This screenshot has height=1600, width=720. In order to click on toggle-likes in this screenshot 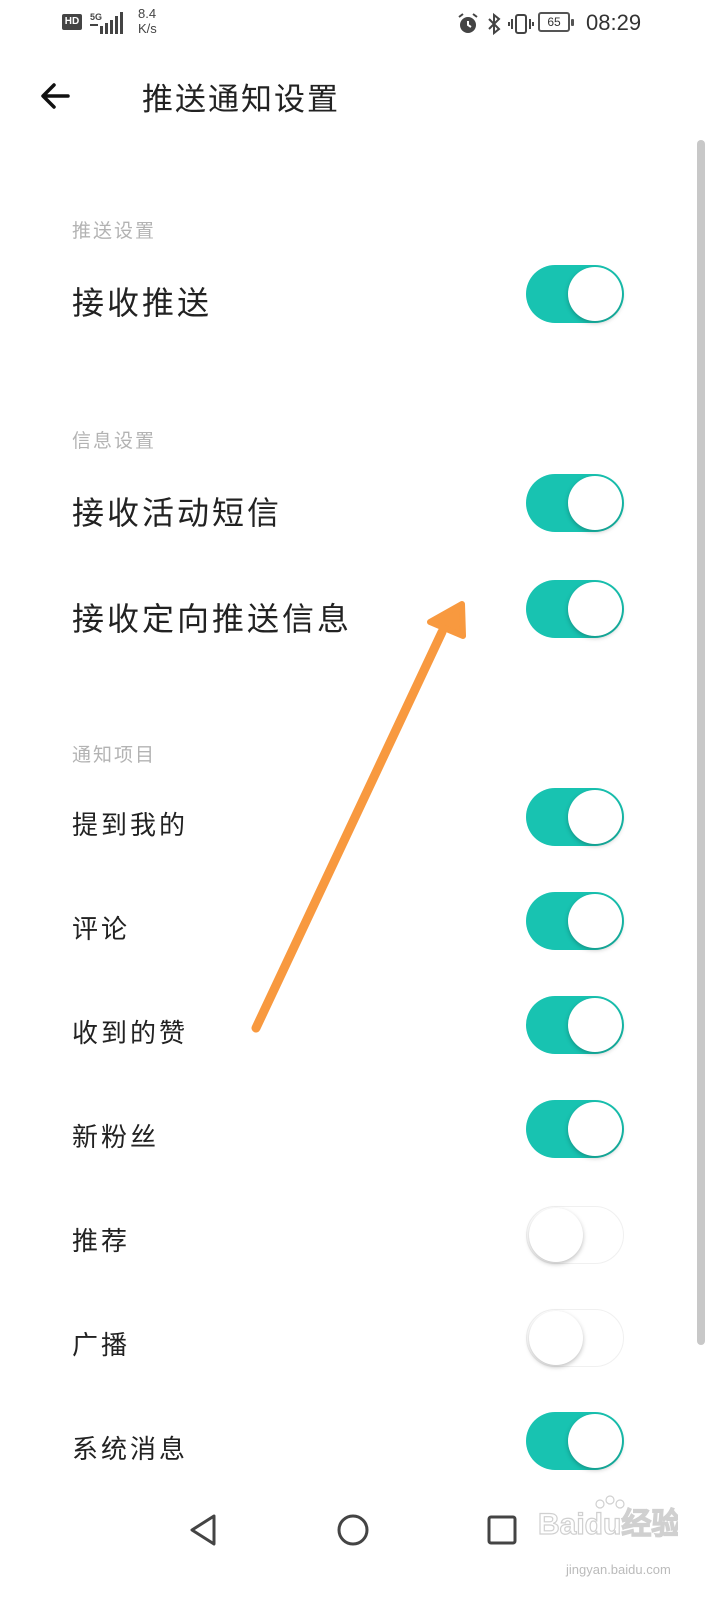, I will do `click(575, 1025)`.